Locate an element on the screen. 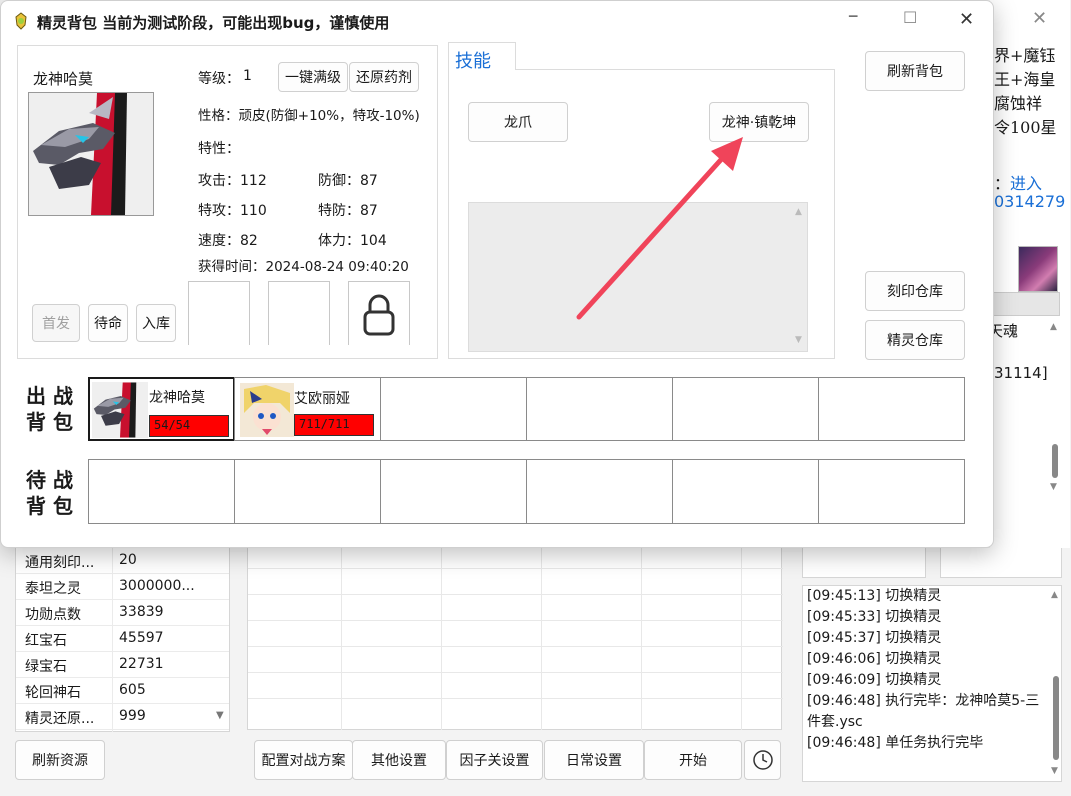 The image size is (1071, 796). bg-grid-area is located at coordinates (515, 639).